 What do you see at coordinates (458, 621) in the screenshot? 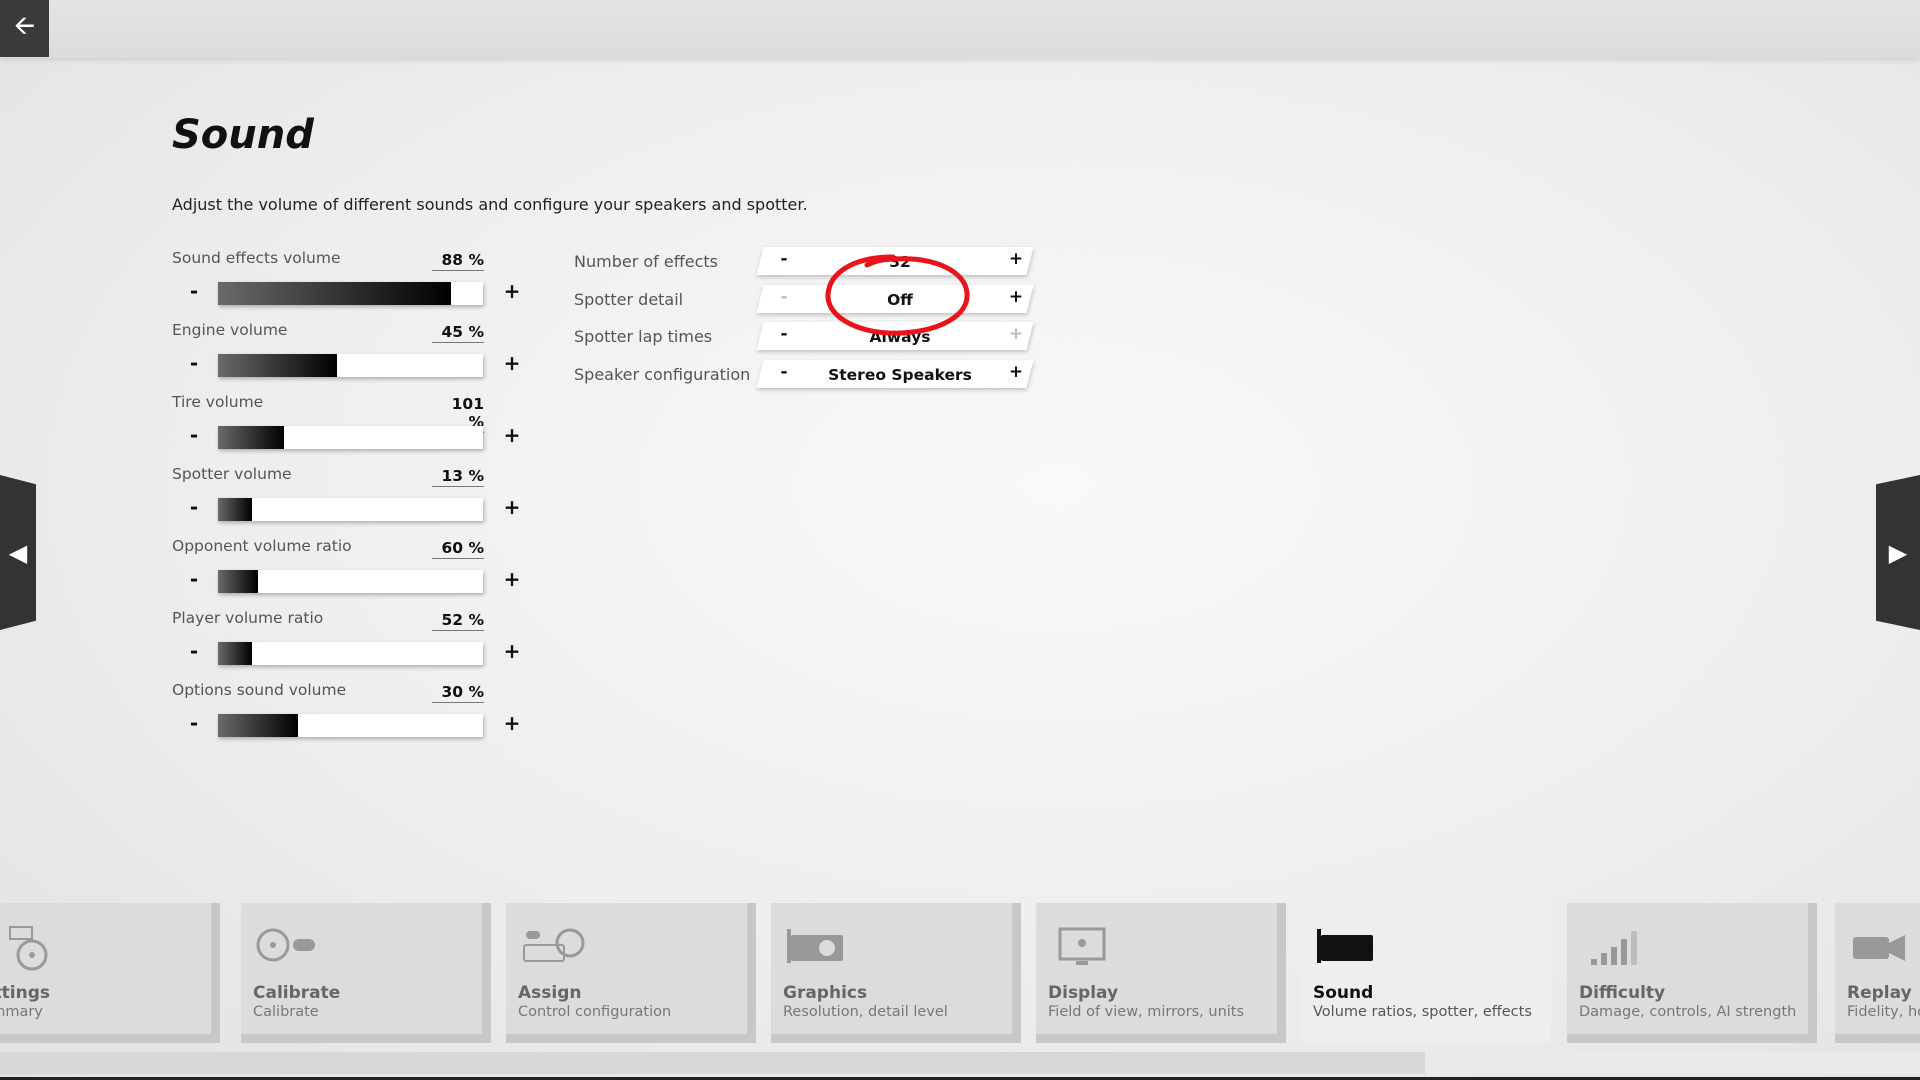
I see `slider-value: 52 %` at bounding box center [458, 621].